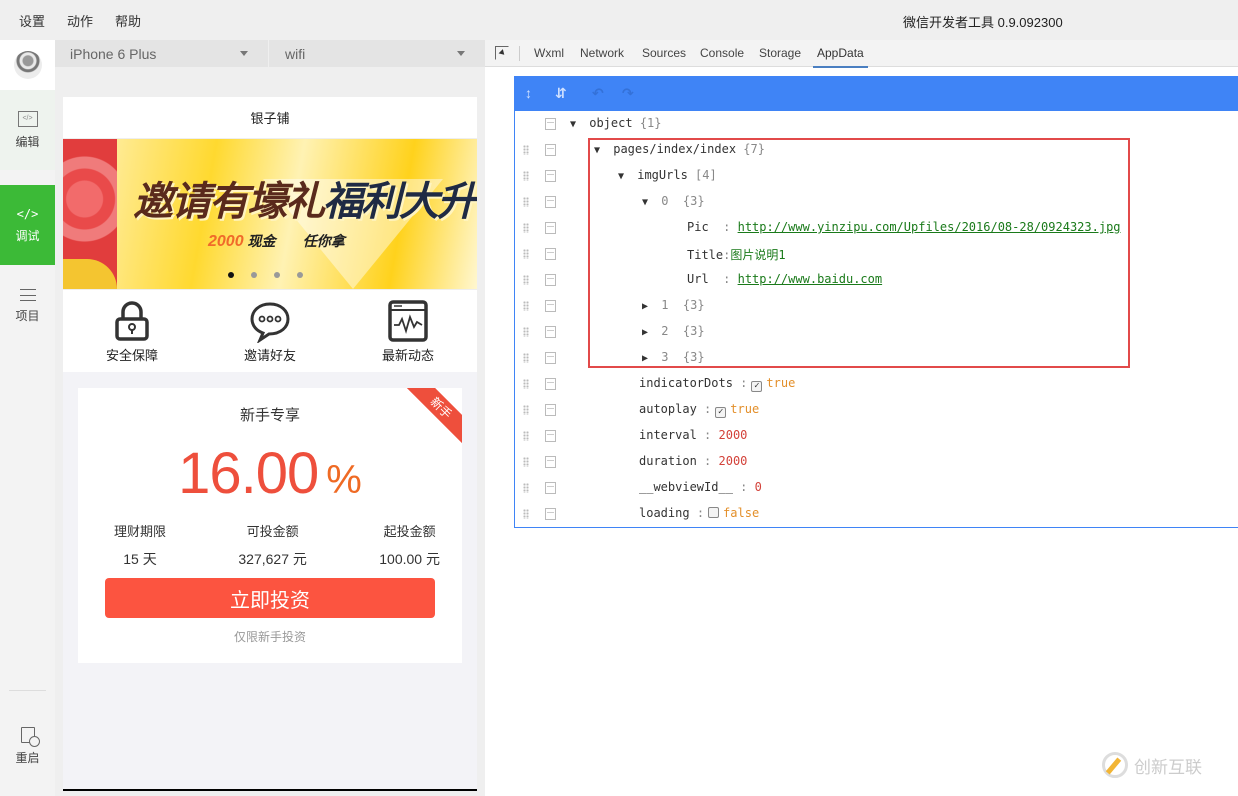 This screenshot has width=1238, height=796. What do you see at coordinates (840, 57) in the screenshot?
I see `tab-appdata: AppData` at bounding box center [840, 57].